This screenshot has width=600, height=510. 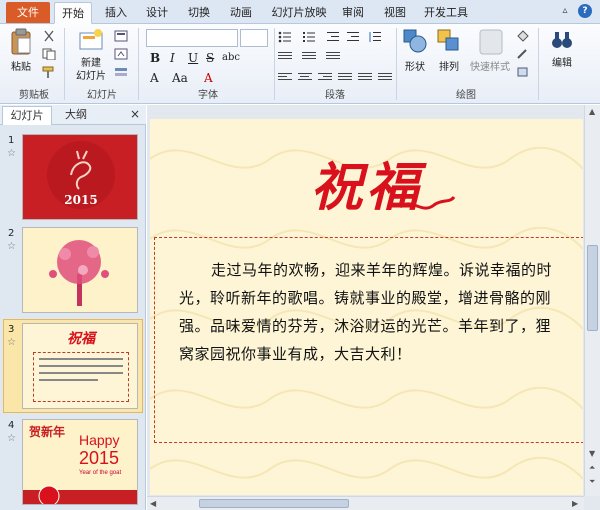 I want to click on goat-papercut-icon, so click(x=80, y=177).